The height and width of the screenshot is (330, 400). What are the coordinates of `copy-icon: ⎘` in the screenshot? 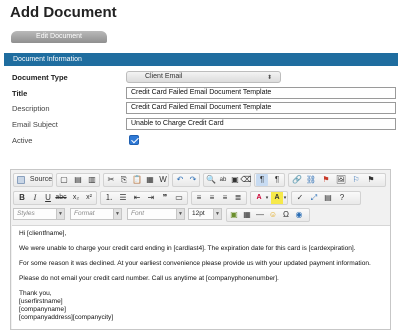 It's located at (124, 180).